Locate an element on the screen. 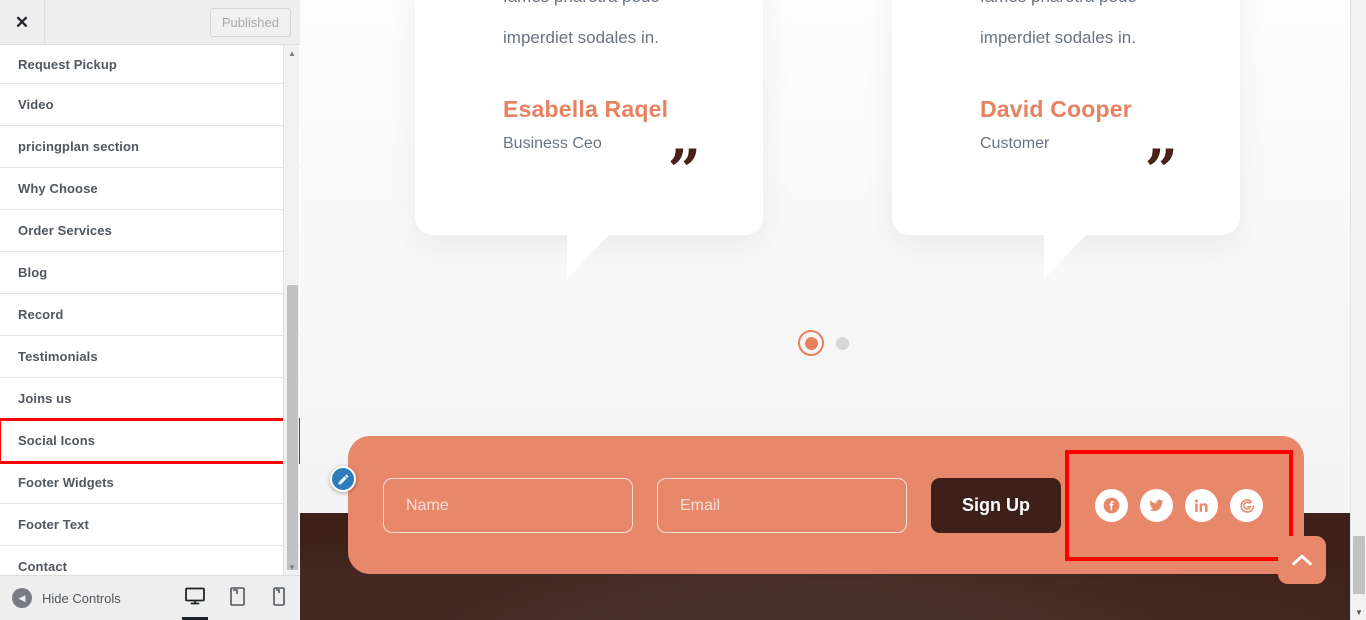 The height and width of the screenshot is (620, 1366). hide-controls-button: ◀ Hide Controls is located at coordinates (60, 598).